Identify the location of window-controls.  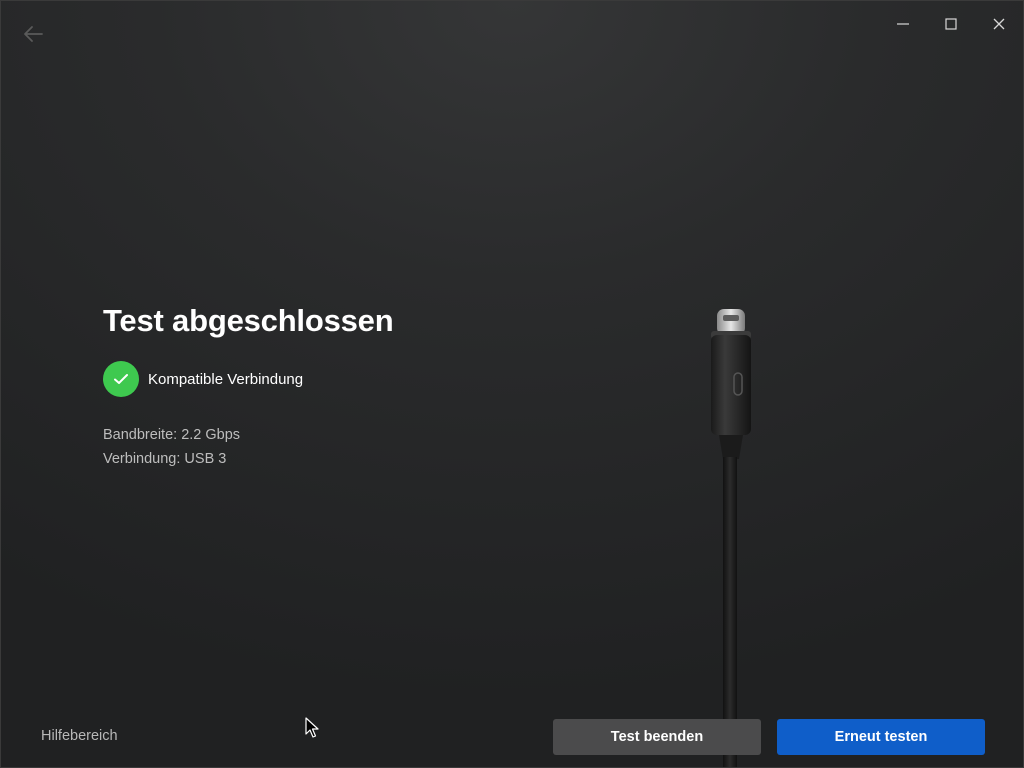
(951, 24).